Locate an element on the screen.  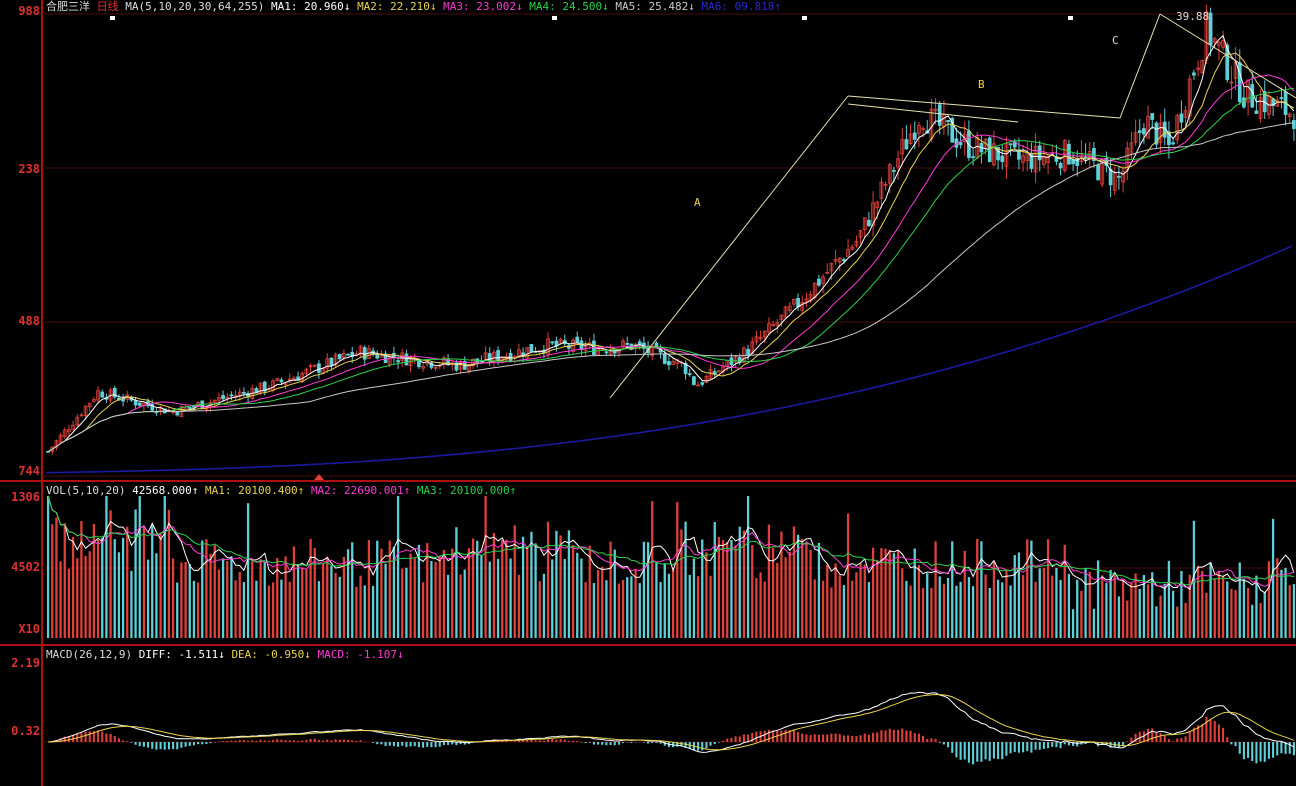
wave-label-b: B is located at coordinates (981, 84).